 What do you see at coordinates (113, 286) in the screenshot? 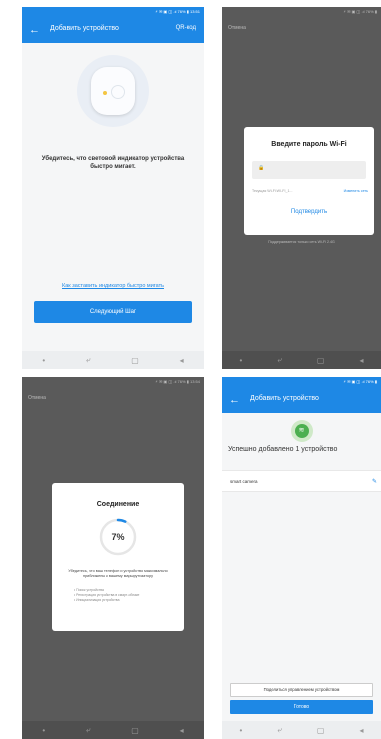
I see `help-link: Как заставить индикатор быстро мигать` at bounding box center [113, 286].